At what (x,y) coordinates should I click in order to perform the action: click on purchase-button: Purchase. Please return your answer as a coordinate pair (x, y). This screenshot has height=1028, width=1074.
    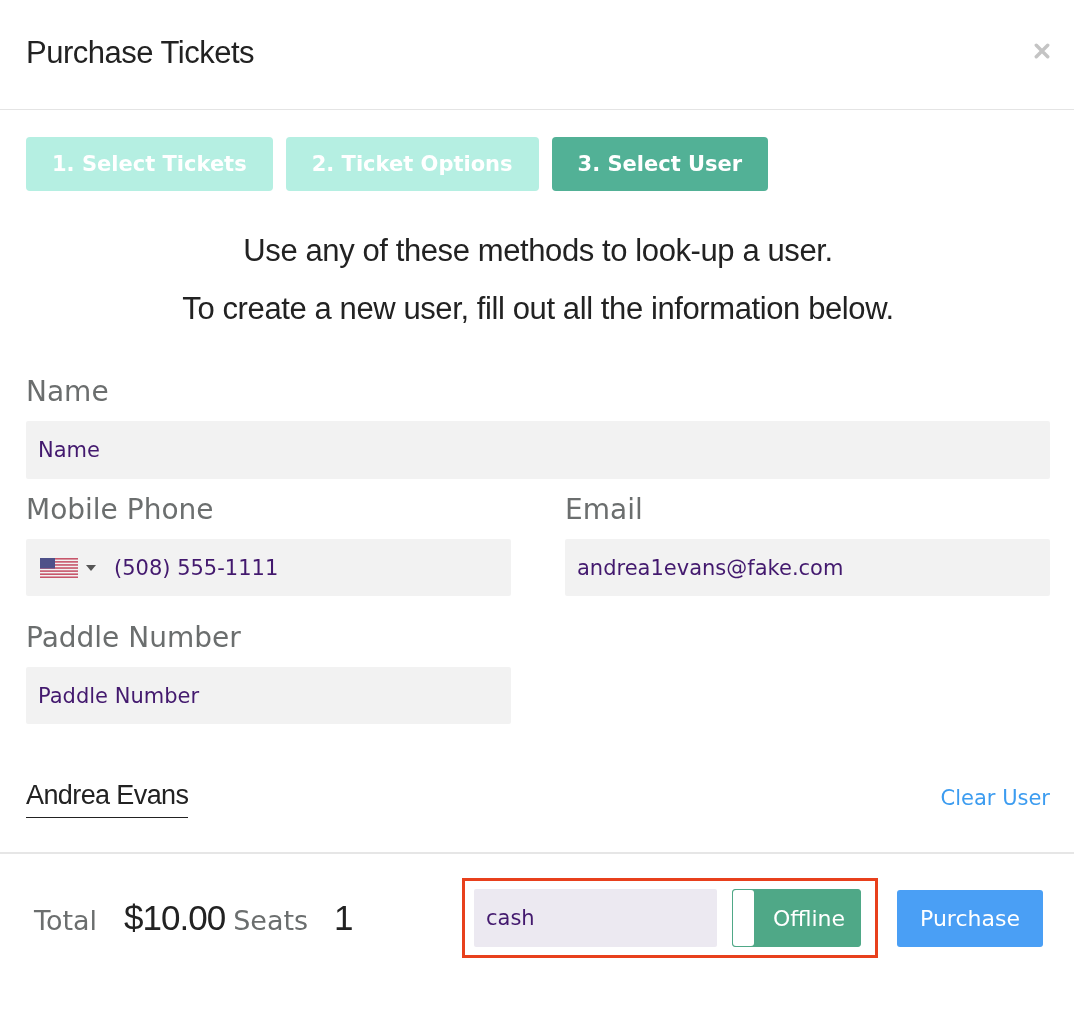
    Looking at the image, I should click on (970, 918).